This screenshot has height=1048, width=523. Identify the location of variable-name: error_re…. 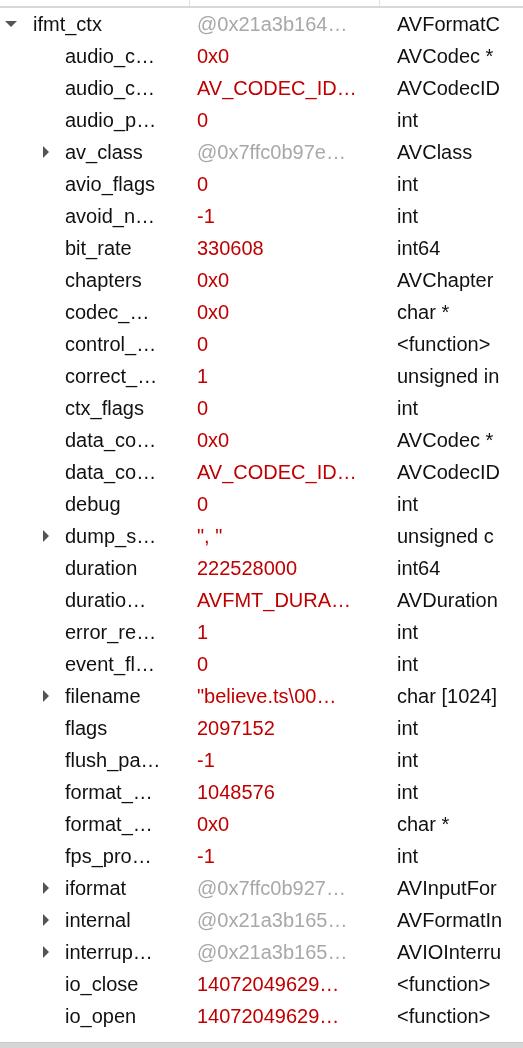
(111, 632).